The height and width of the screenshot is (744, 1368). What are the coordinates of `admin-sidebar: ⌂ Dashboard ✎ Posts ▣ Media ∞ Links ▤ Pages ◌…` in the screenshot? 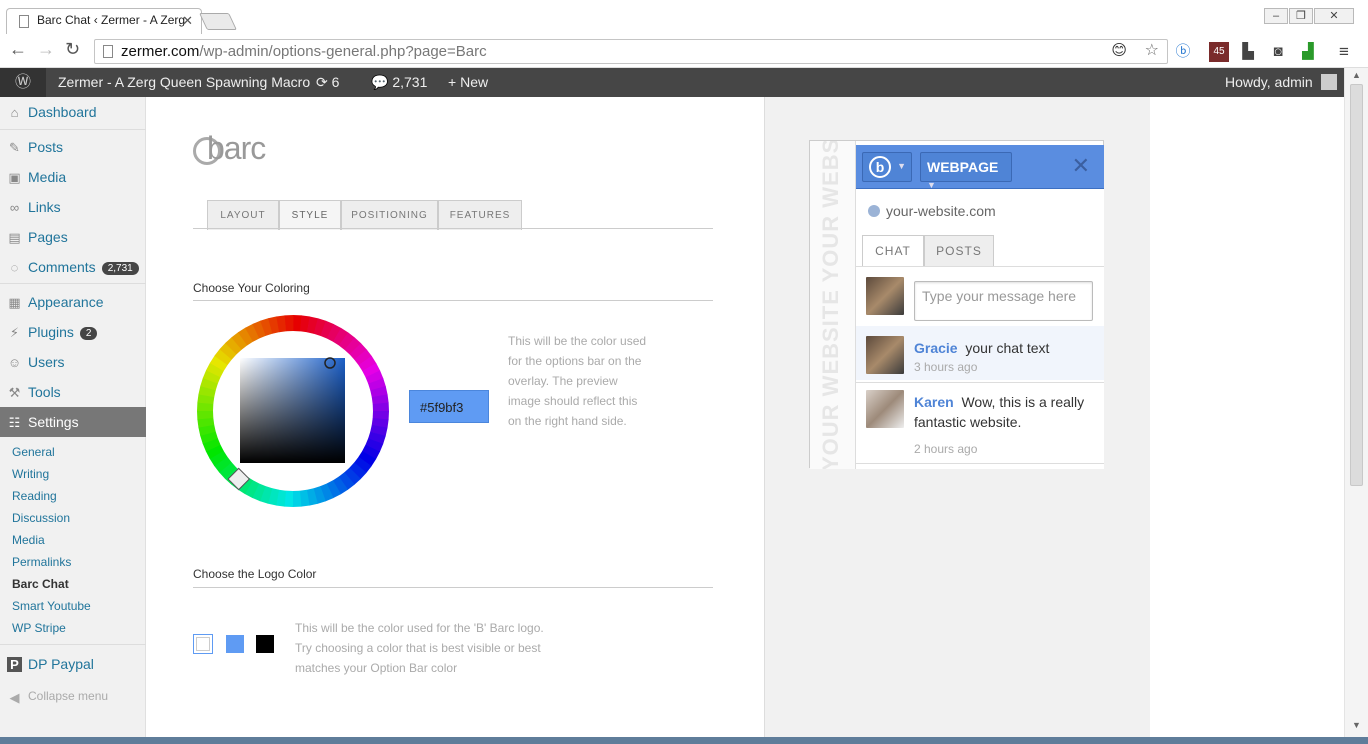 It's located at (77, 420).